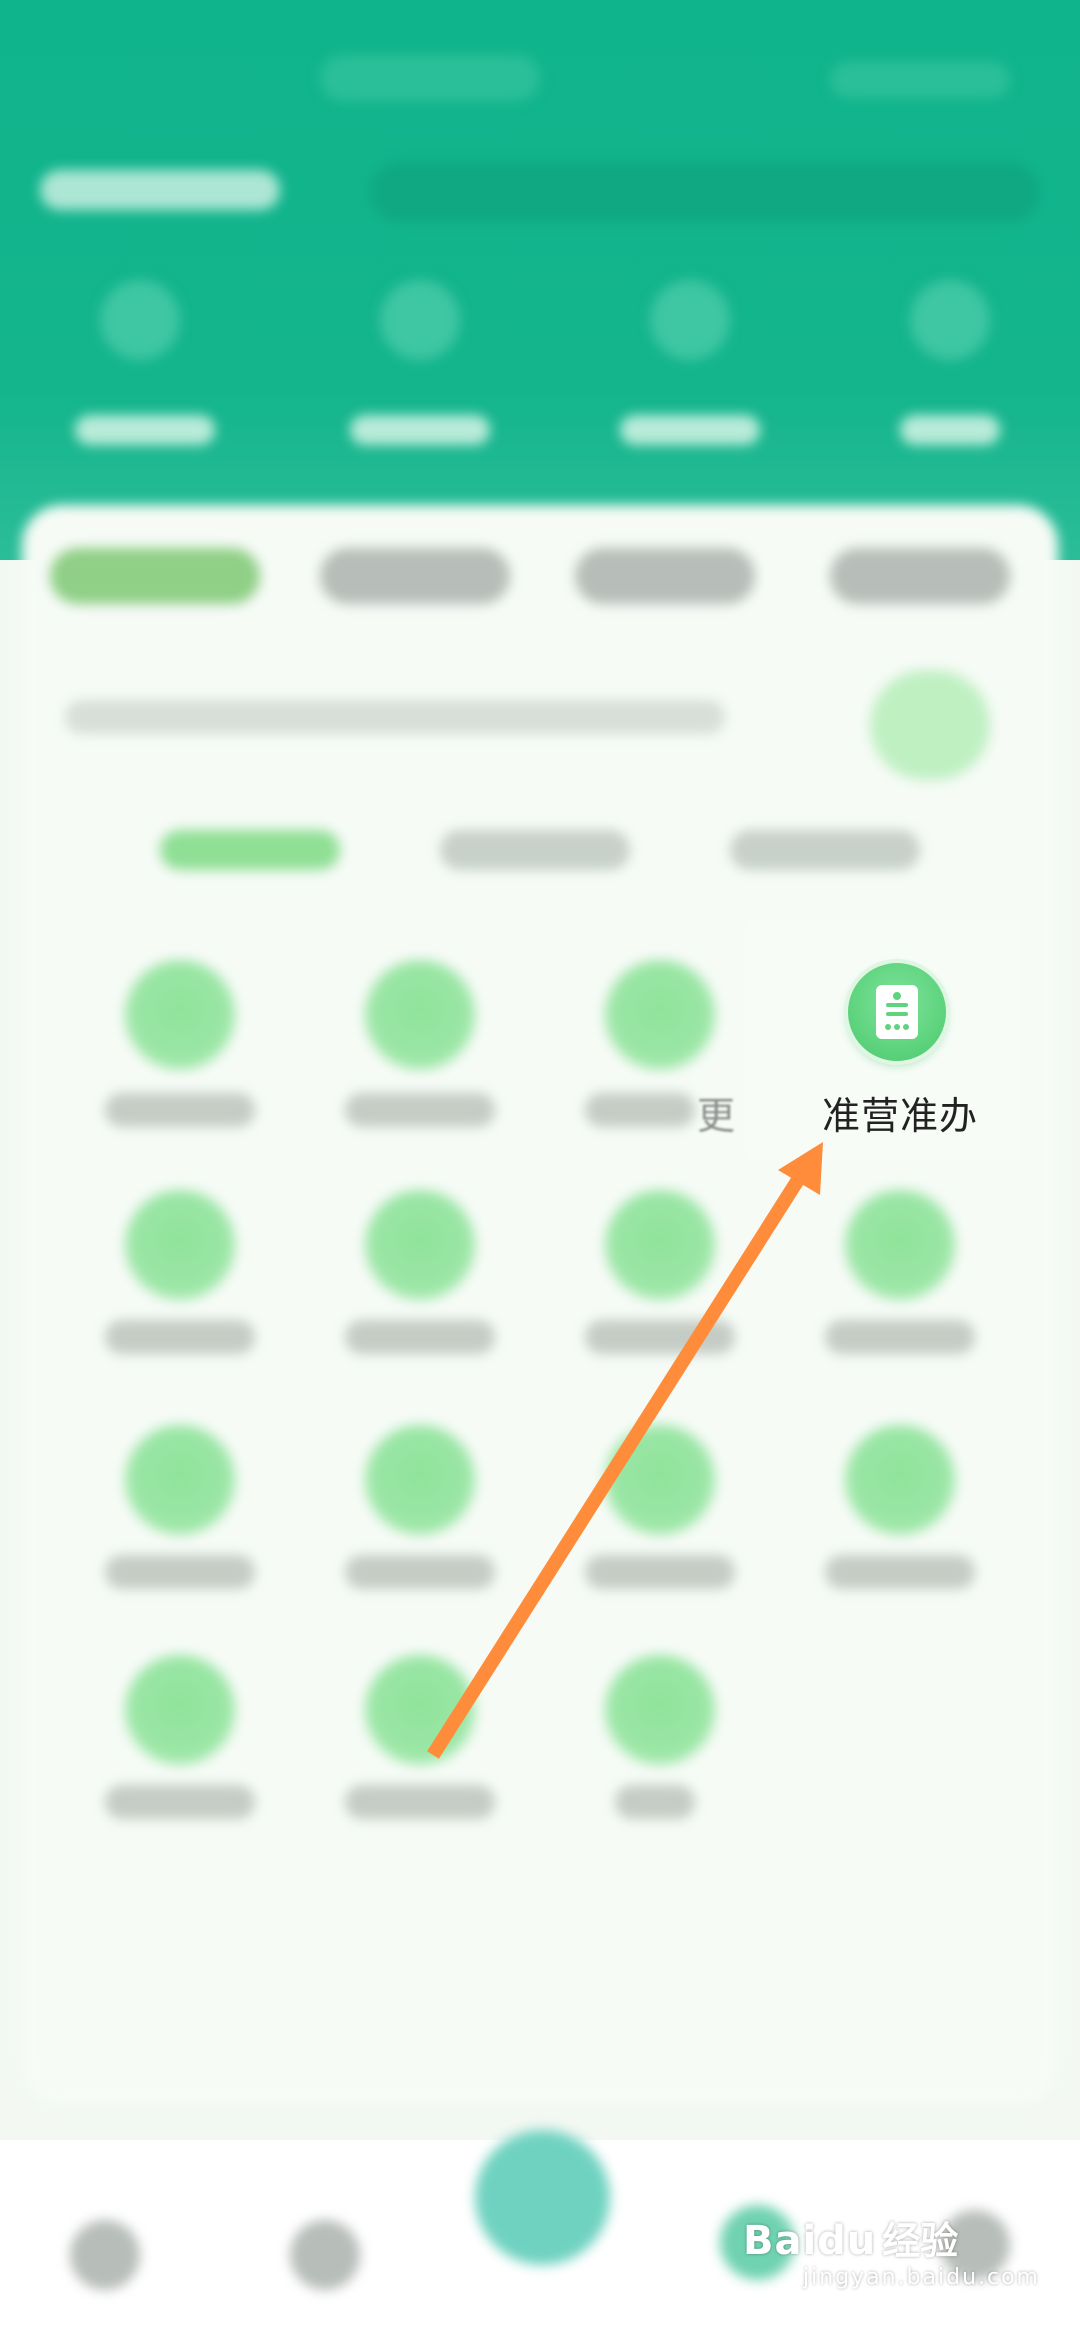  Describe the element at coordinates (809, 2241) in the screenshot. I see `watermark-brand: Baidu` at that location.